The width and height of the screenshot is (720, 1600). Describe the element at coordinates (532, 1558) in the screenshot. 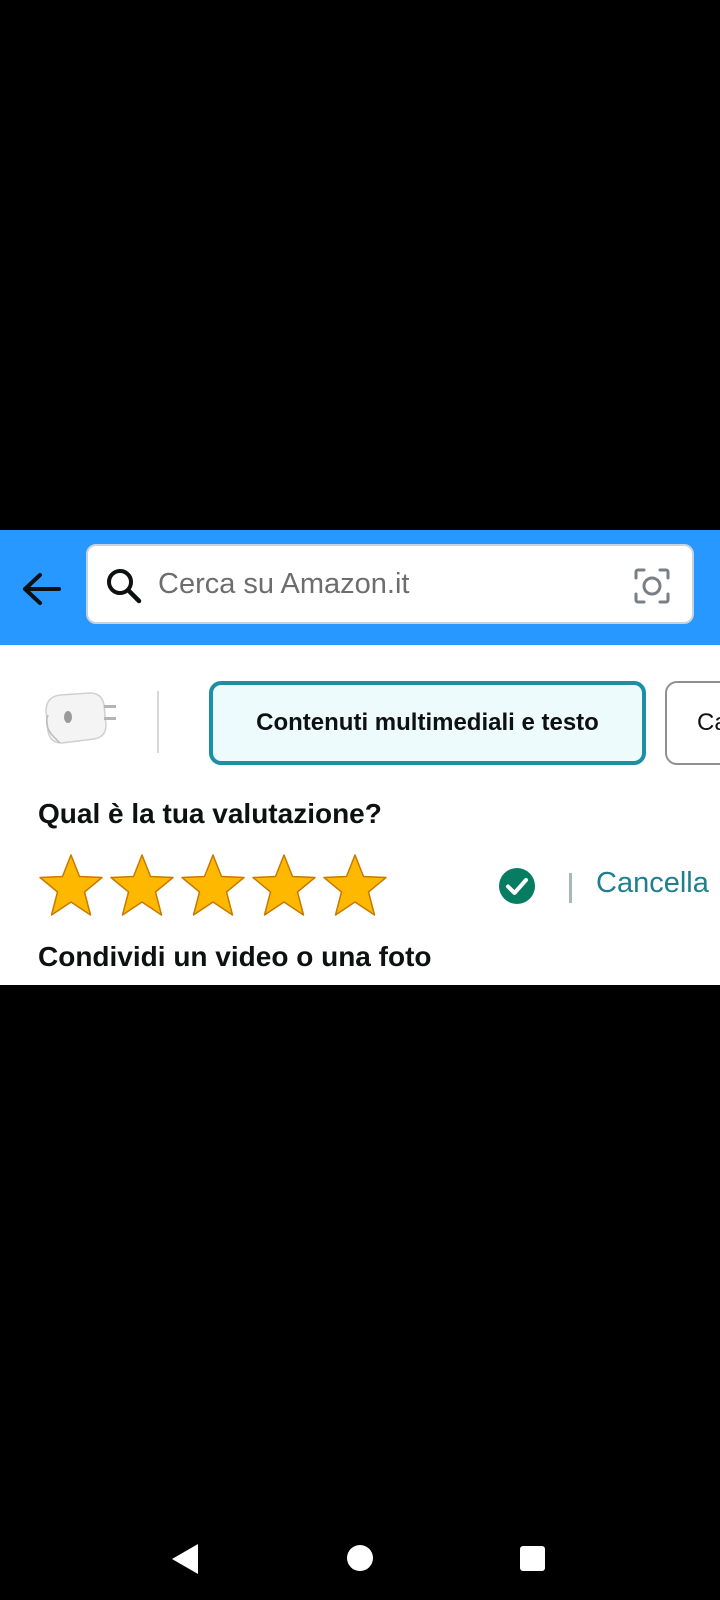

I see `square-recents-icon` at that location.